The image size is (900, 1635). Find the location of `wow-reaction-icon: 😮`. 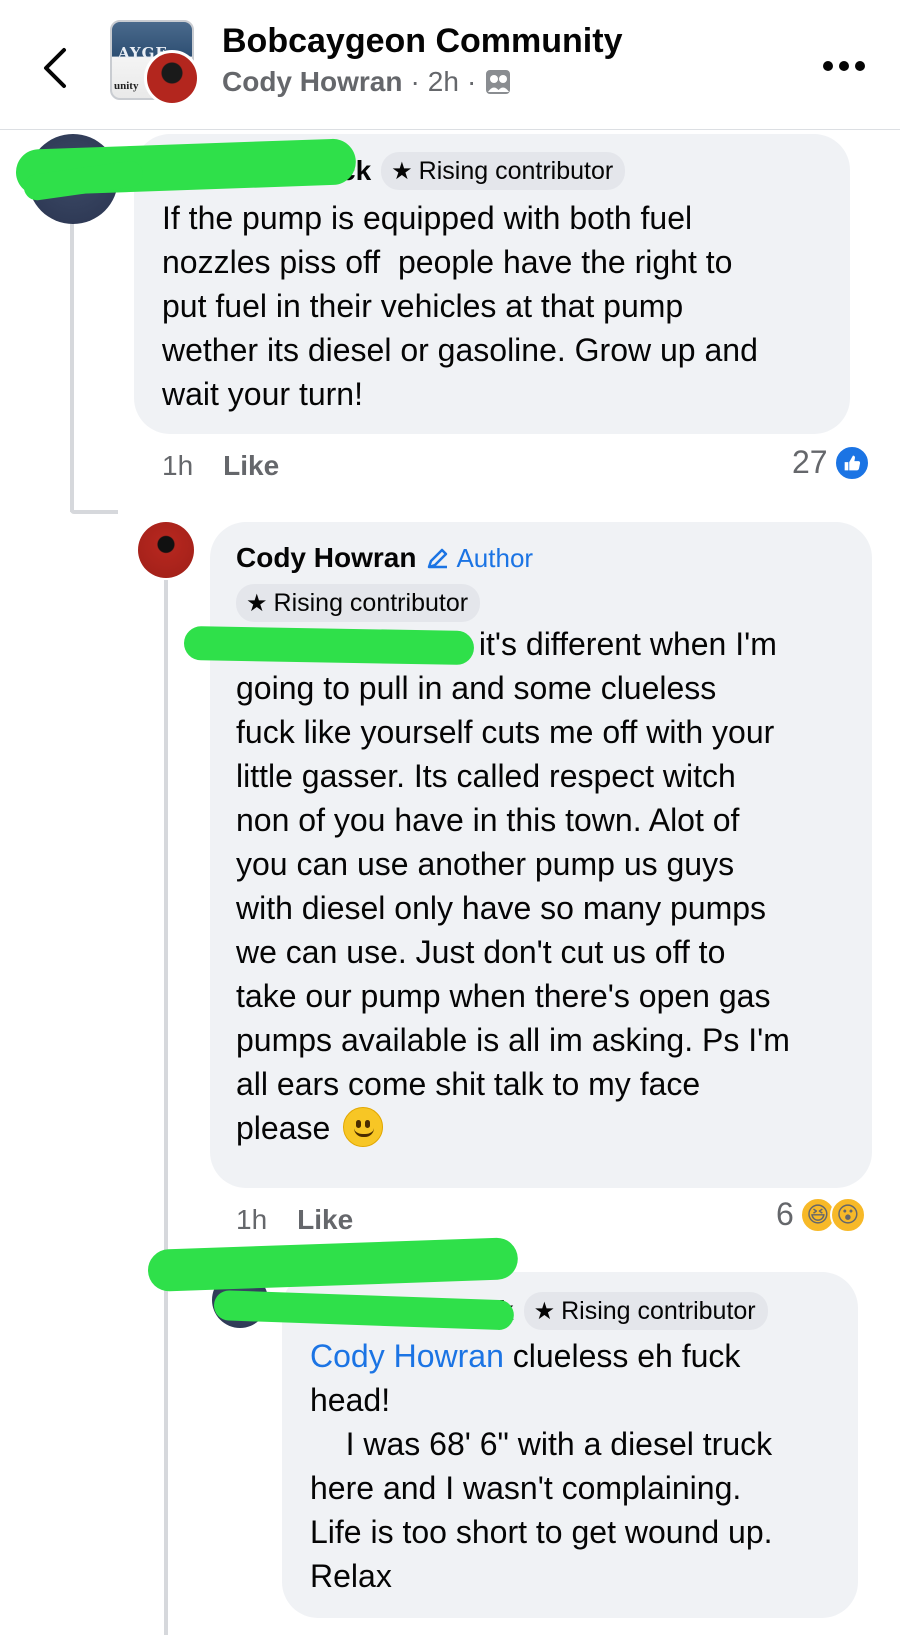

wow-reaction-icon: 😮 is located at coordinates (847, 1214).